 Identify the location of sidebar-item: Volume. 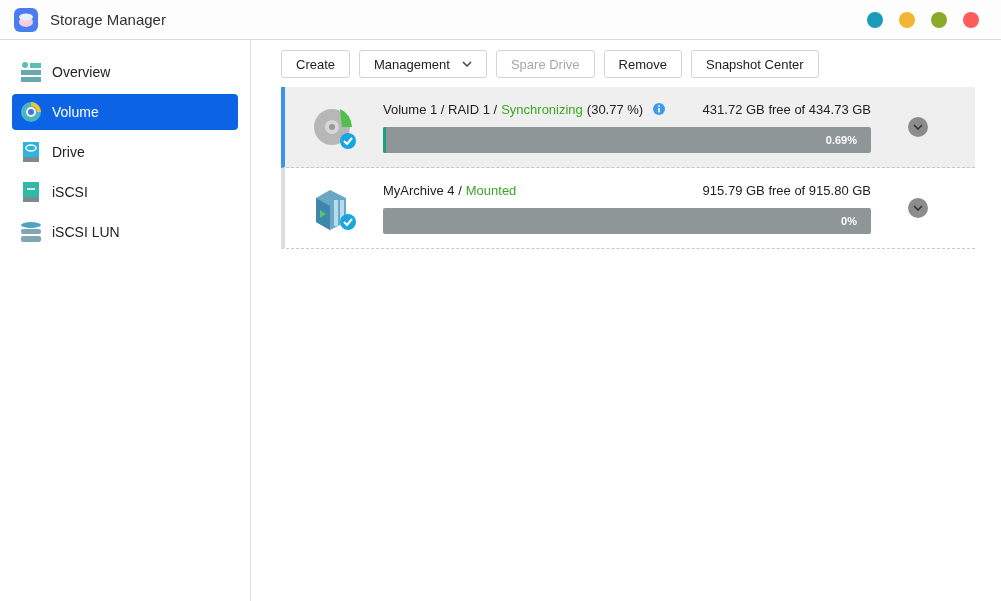
(125, 112).